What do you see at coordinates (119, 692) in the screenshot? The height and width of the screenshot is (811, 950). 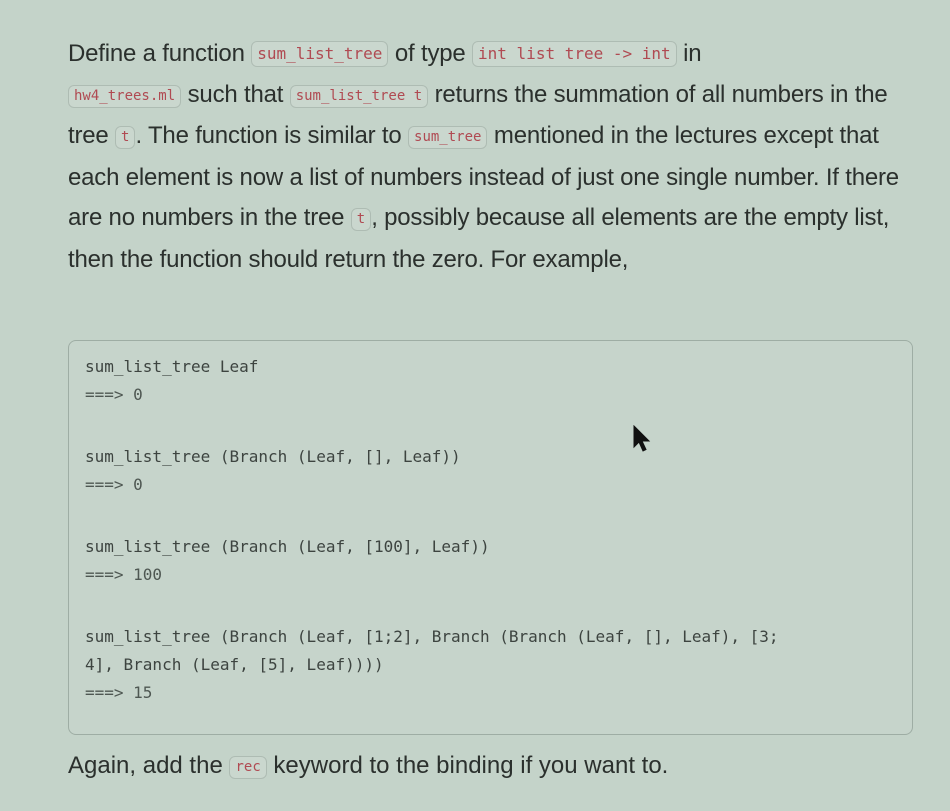 I see `example-result: ===> 15` at bounding box center [119, 692].